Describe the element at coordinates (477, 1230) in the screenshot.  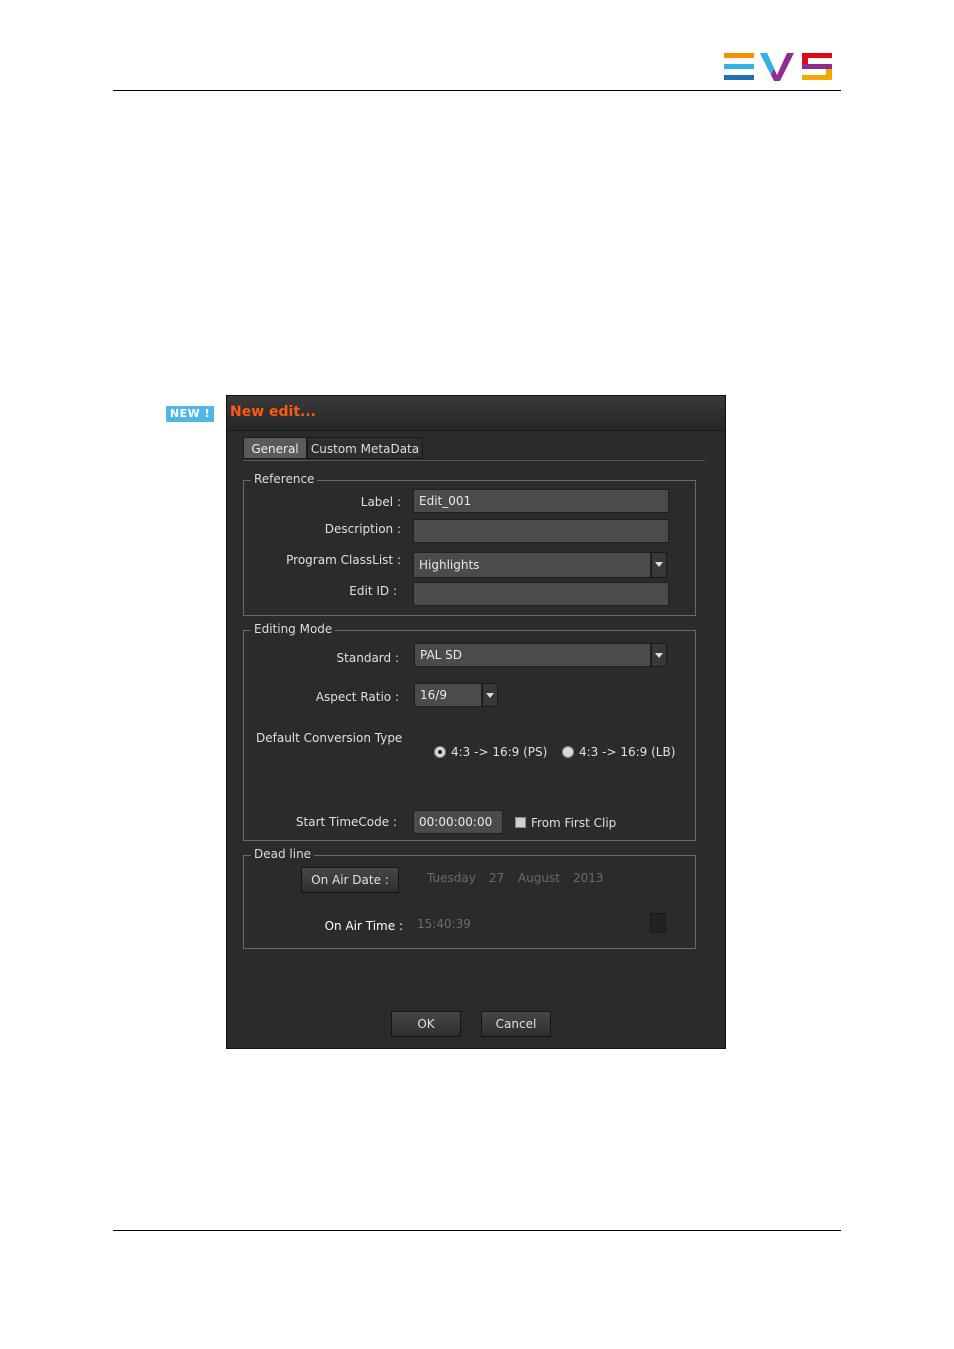
I see `footer-rule` at that location.